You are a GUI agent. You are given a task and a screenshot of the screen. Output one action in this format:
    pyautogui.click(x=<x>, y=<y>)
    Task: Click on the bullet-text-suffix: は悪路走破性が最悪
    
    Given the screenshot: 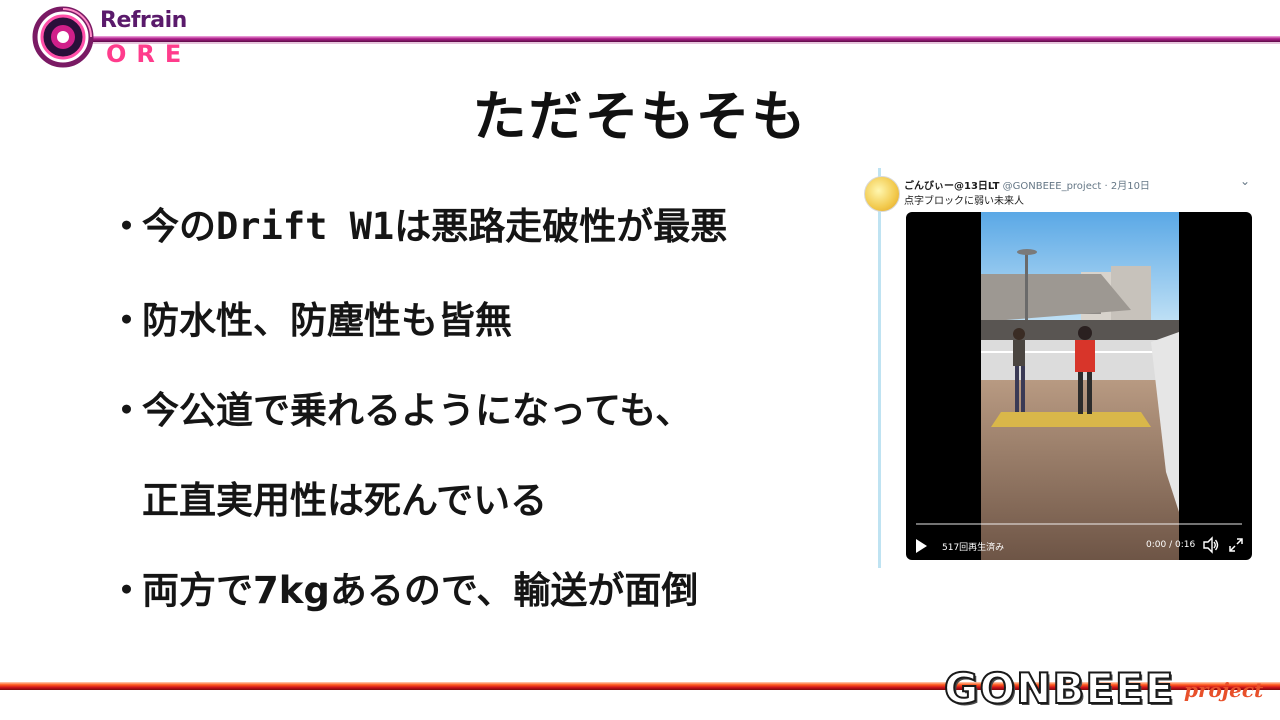 What is the action you would take?
    pyautogui.click(x=561, y=226)
    